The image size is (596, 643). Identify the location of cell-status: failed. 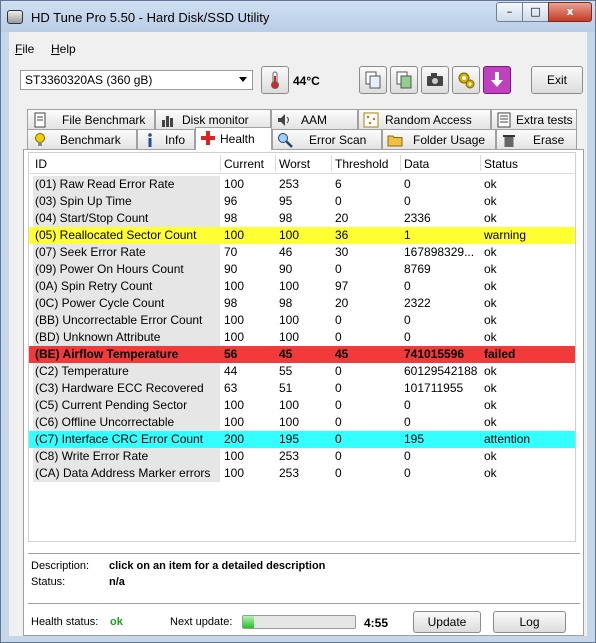
(500, 354).